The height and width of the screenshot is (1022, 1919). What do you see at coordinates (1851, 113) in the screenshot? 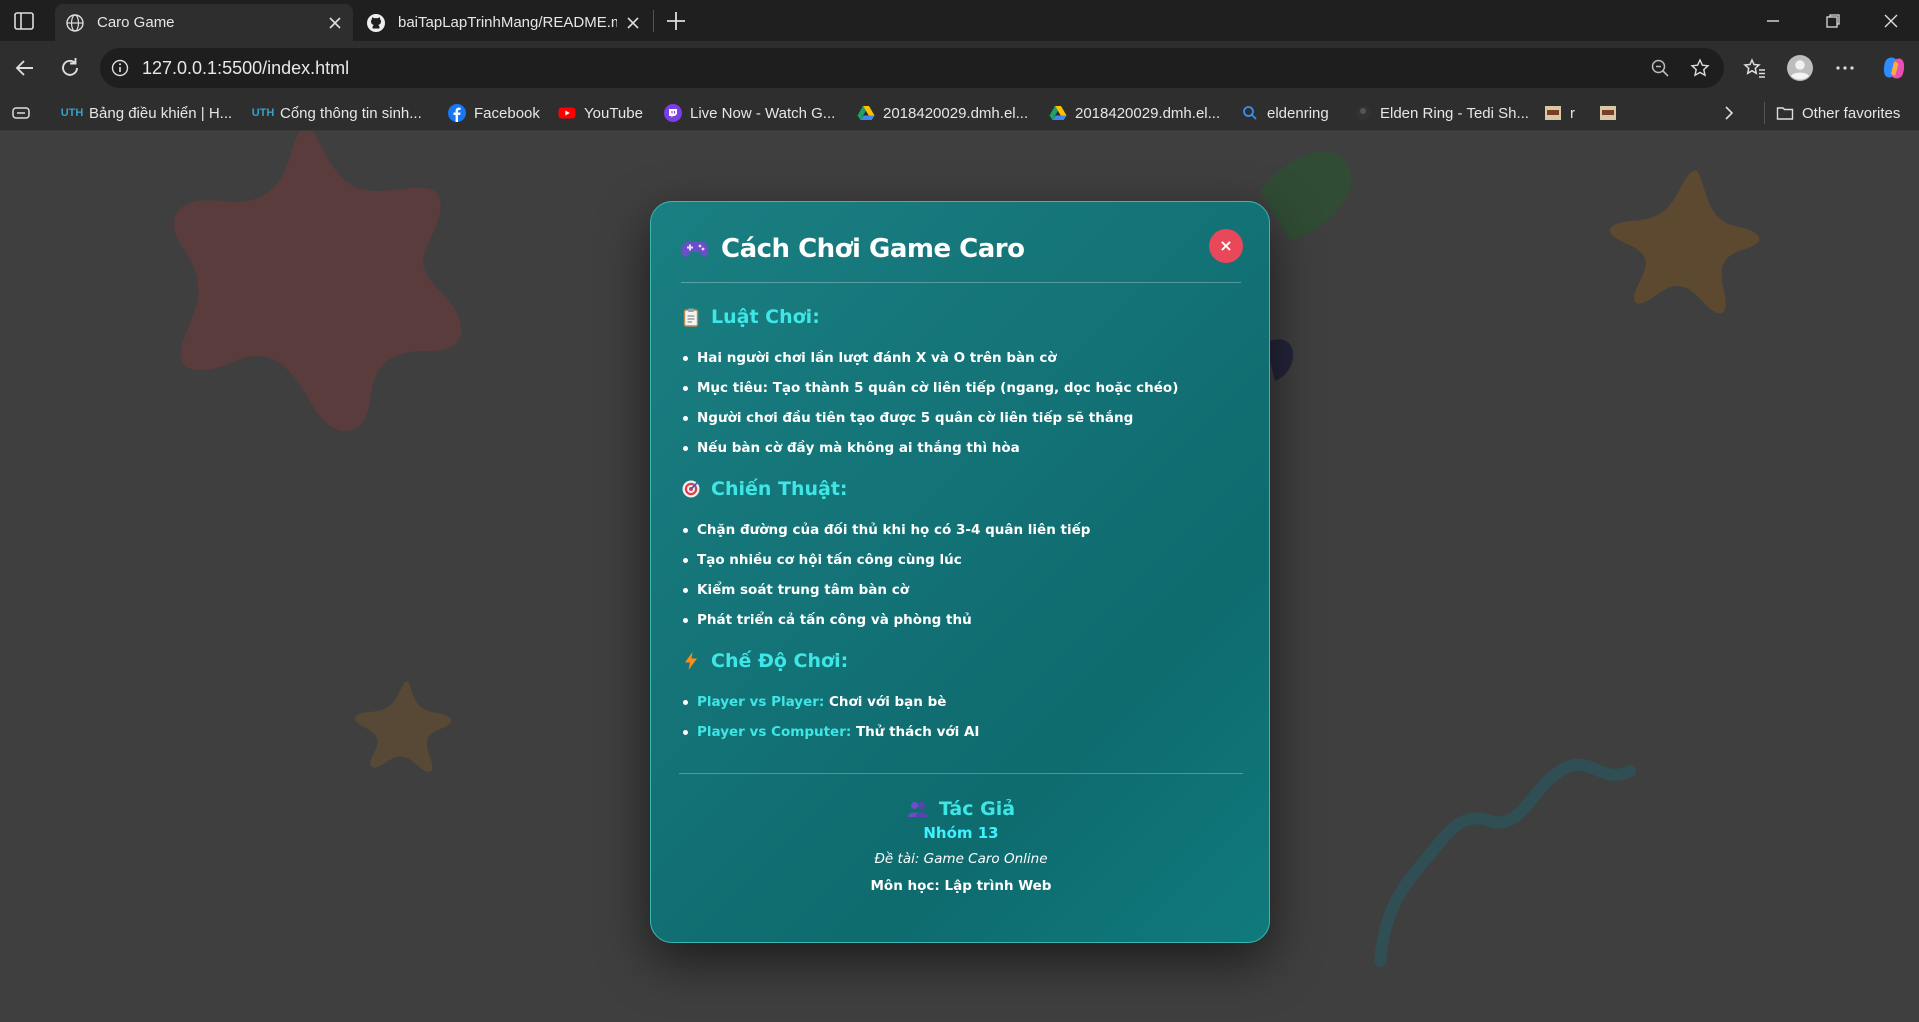
I see `other-favorites-label: Other favorites` at bounding box center [1851, 113].